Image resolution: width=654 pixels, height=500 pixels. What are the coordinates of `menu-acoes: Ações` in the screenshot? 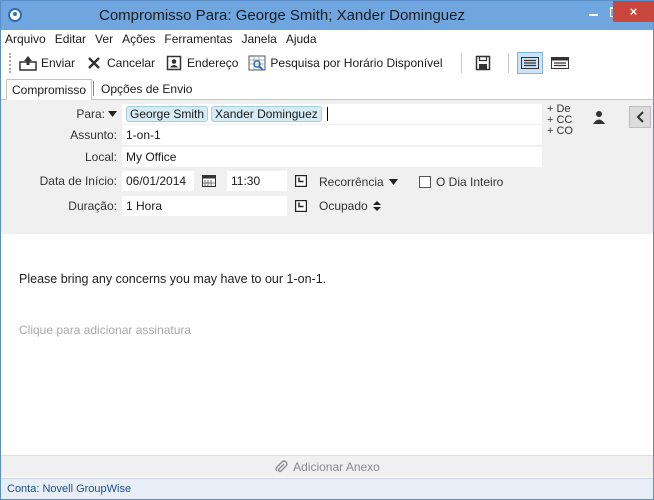 It's located at (138, 39).